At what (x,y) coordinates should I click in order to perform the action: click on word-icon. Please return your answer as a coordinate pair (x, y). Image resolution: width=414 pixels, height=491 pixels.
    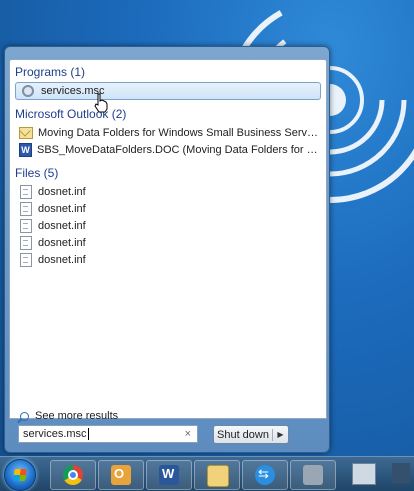
    Looking at the image, I should click on (169, 475).